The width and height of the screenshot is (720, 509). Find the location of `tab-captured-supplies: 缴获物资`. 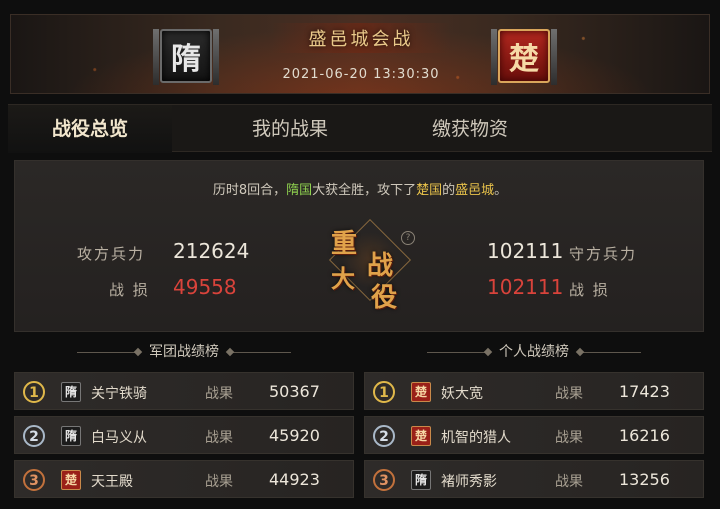

tab-captured-supplies: 缴获物资 is located at coordinates (470, 129).